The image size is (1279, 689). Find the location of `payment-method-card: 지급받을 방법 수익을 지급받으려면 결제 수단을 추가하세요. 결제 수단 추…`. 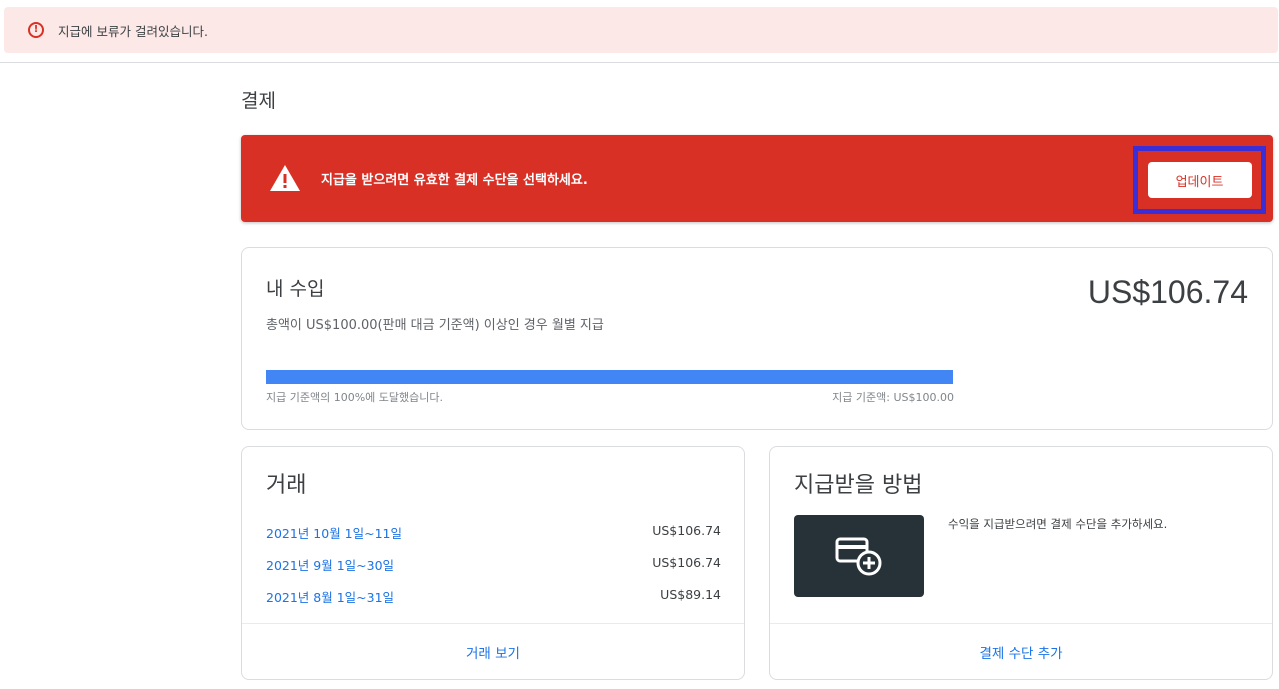

payment-method-card: 지급받을 방법 수익을 지급받으려면 결제 수단을 추가하세요. 결제 수단 추… is located at coordinates (1021, 563).